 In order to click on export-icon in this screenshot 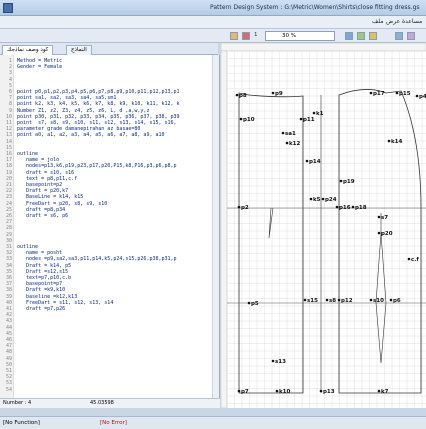, I will do `click(411, 36)`.